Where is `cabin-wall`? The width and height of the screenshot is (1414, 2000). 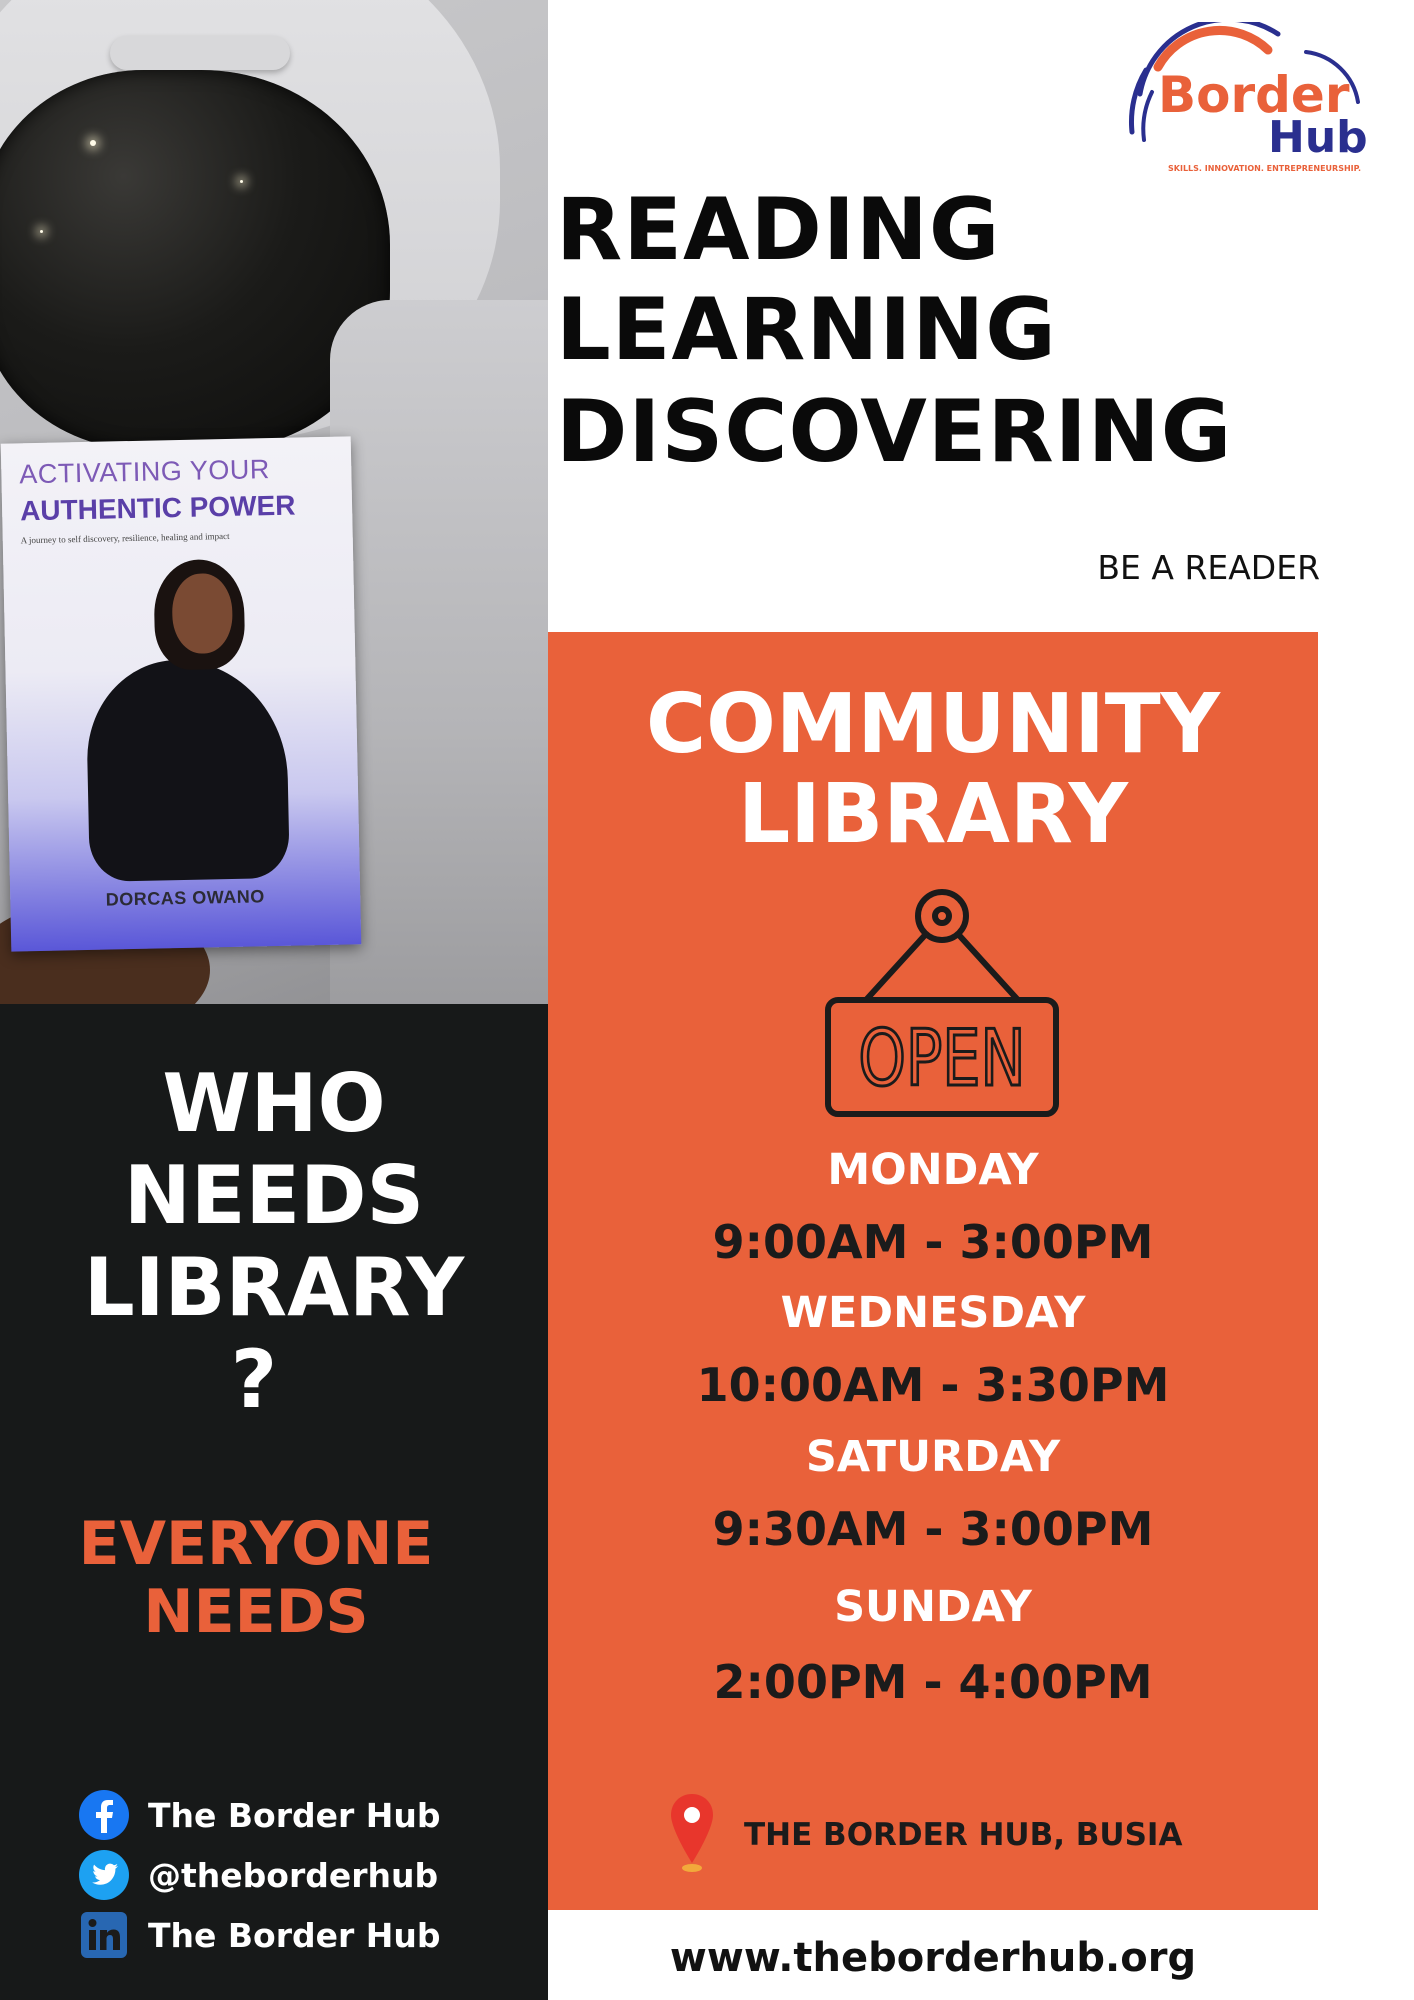 cabin-wall is located at coordinates (439, 652).